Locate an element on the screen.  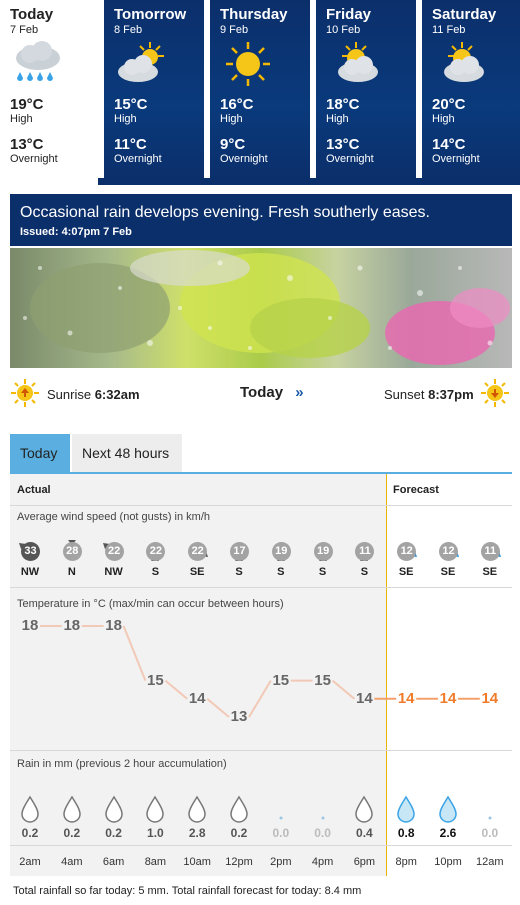
high-temp: 20°C is located at coordinates (449, 104).